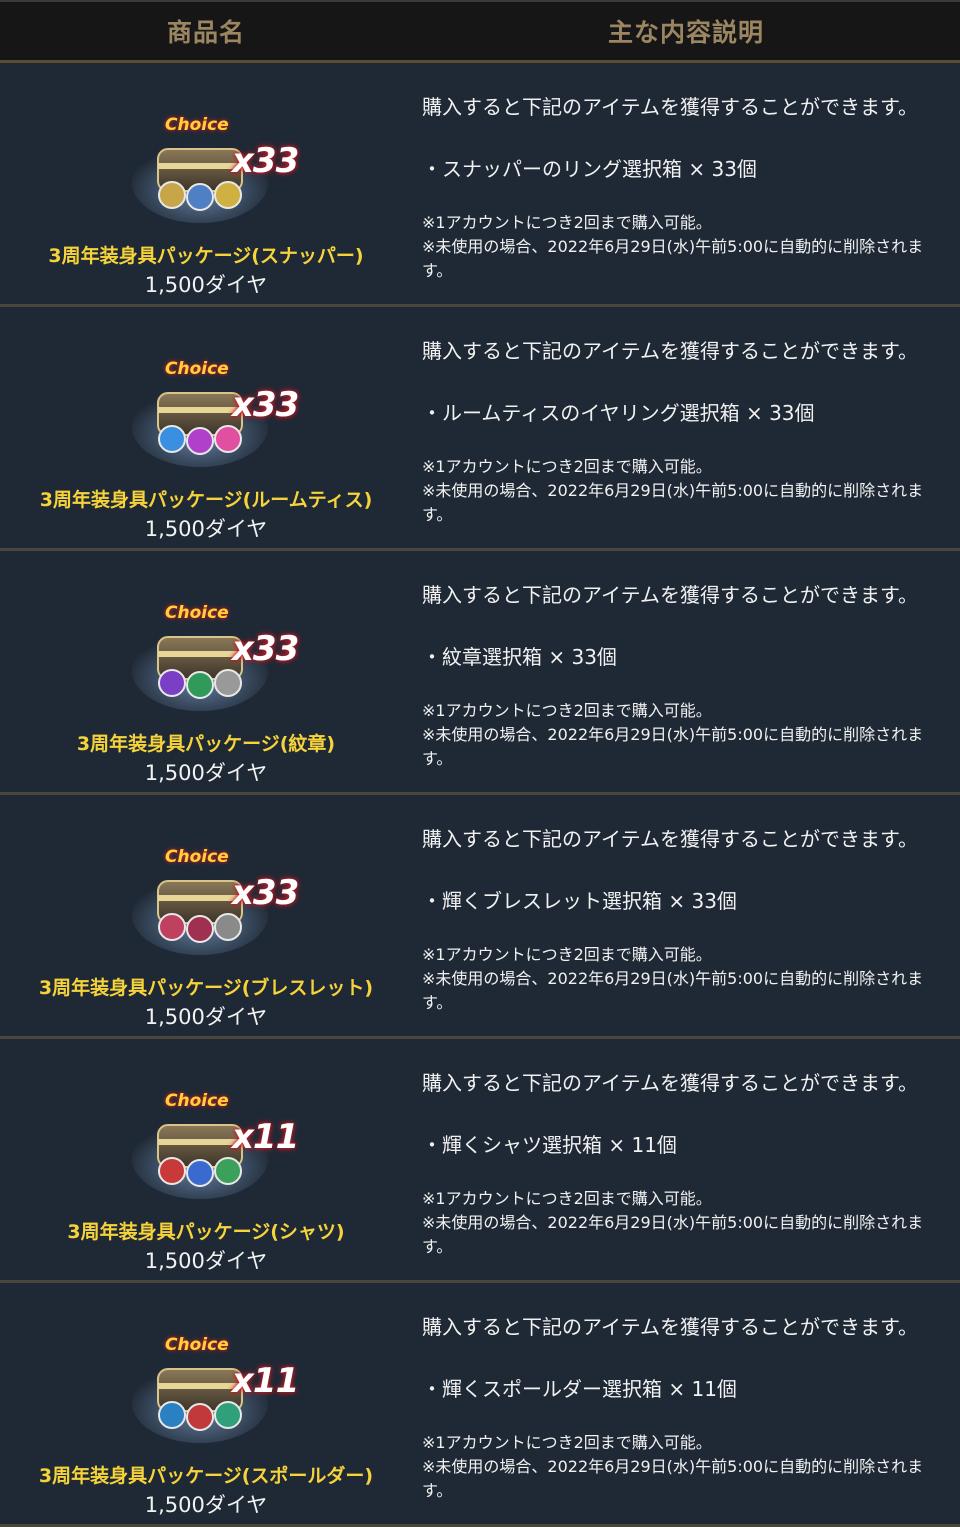  What do you see at coordinates (206, 744) in the screenshot?
I see `product-name: 3周年装身具パッケージ(紋章)` at bounding box center [206, 744].